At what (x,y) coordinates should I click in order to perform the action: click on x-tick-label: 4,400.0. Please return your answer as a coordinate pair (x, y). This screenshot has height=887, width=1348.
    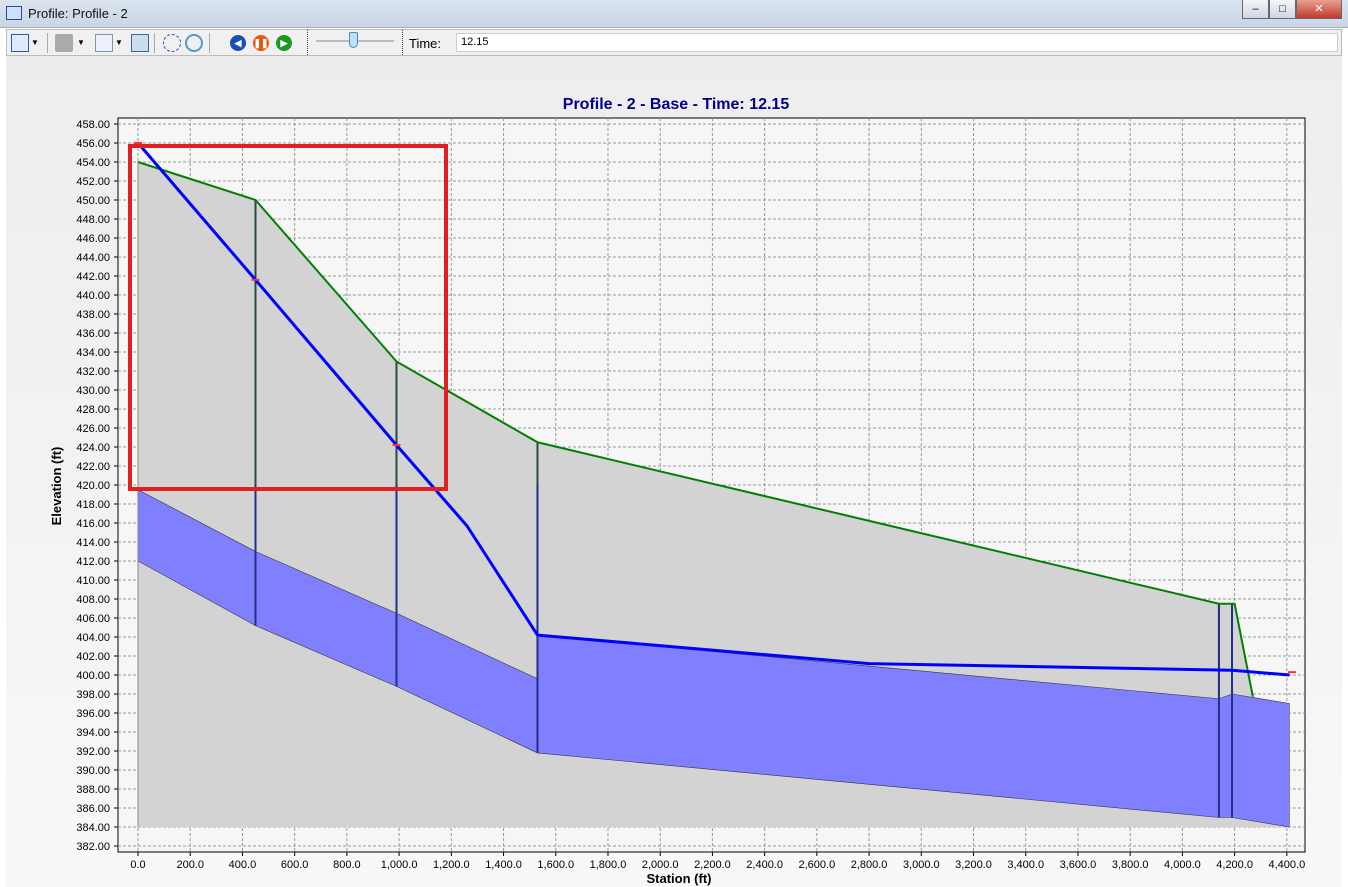
    Looking at the image, I should click on (1286, 865).